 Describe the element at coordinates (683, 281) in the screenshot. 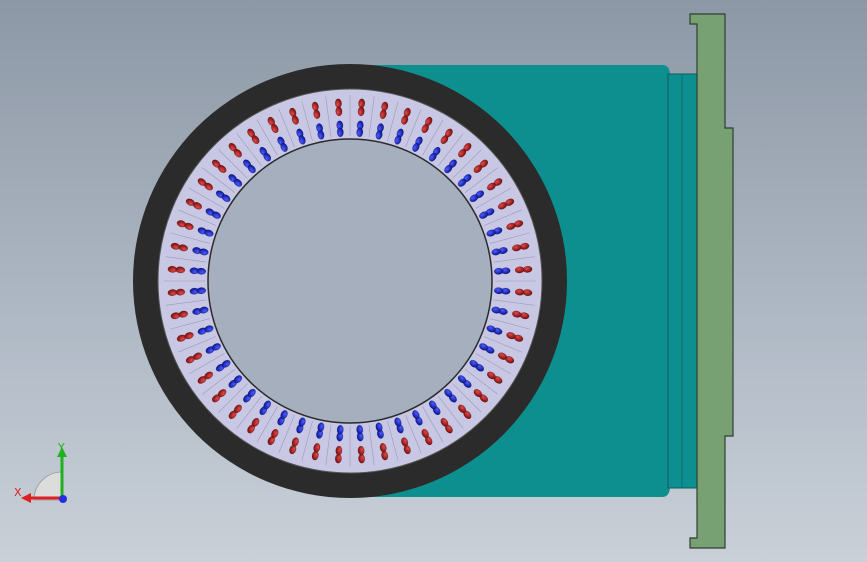

I see `housing-neck` at that location.